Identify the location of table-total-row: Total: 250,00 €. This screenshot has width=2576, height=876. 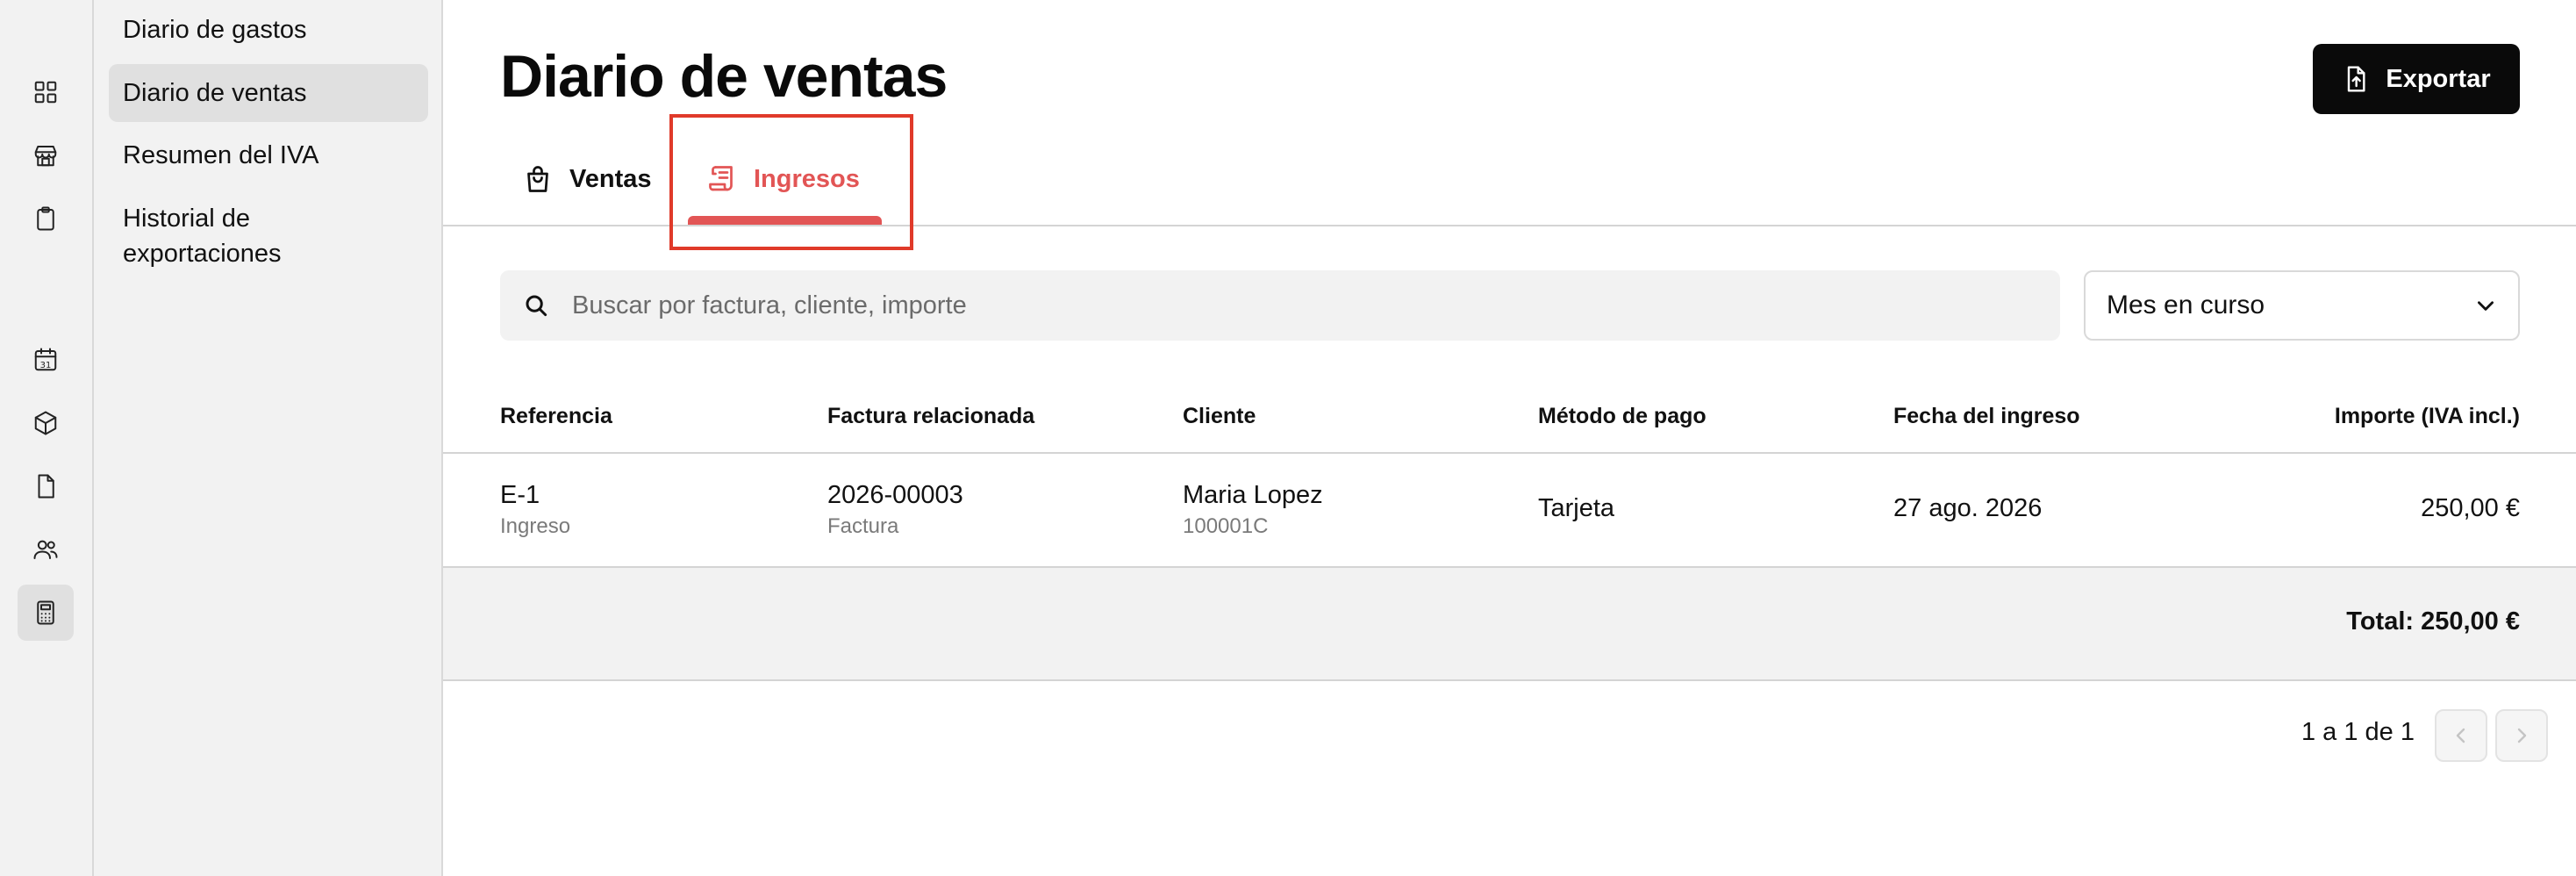
(1509, 624).